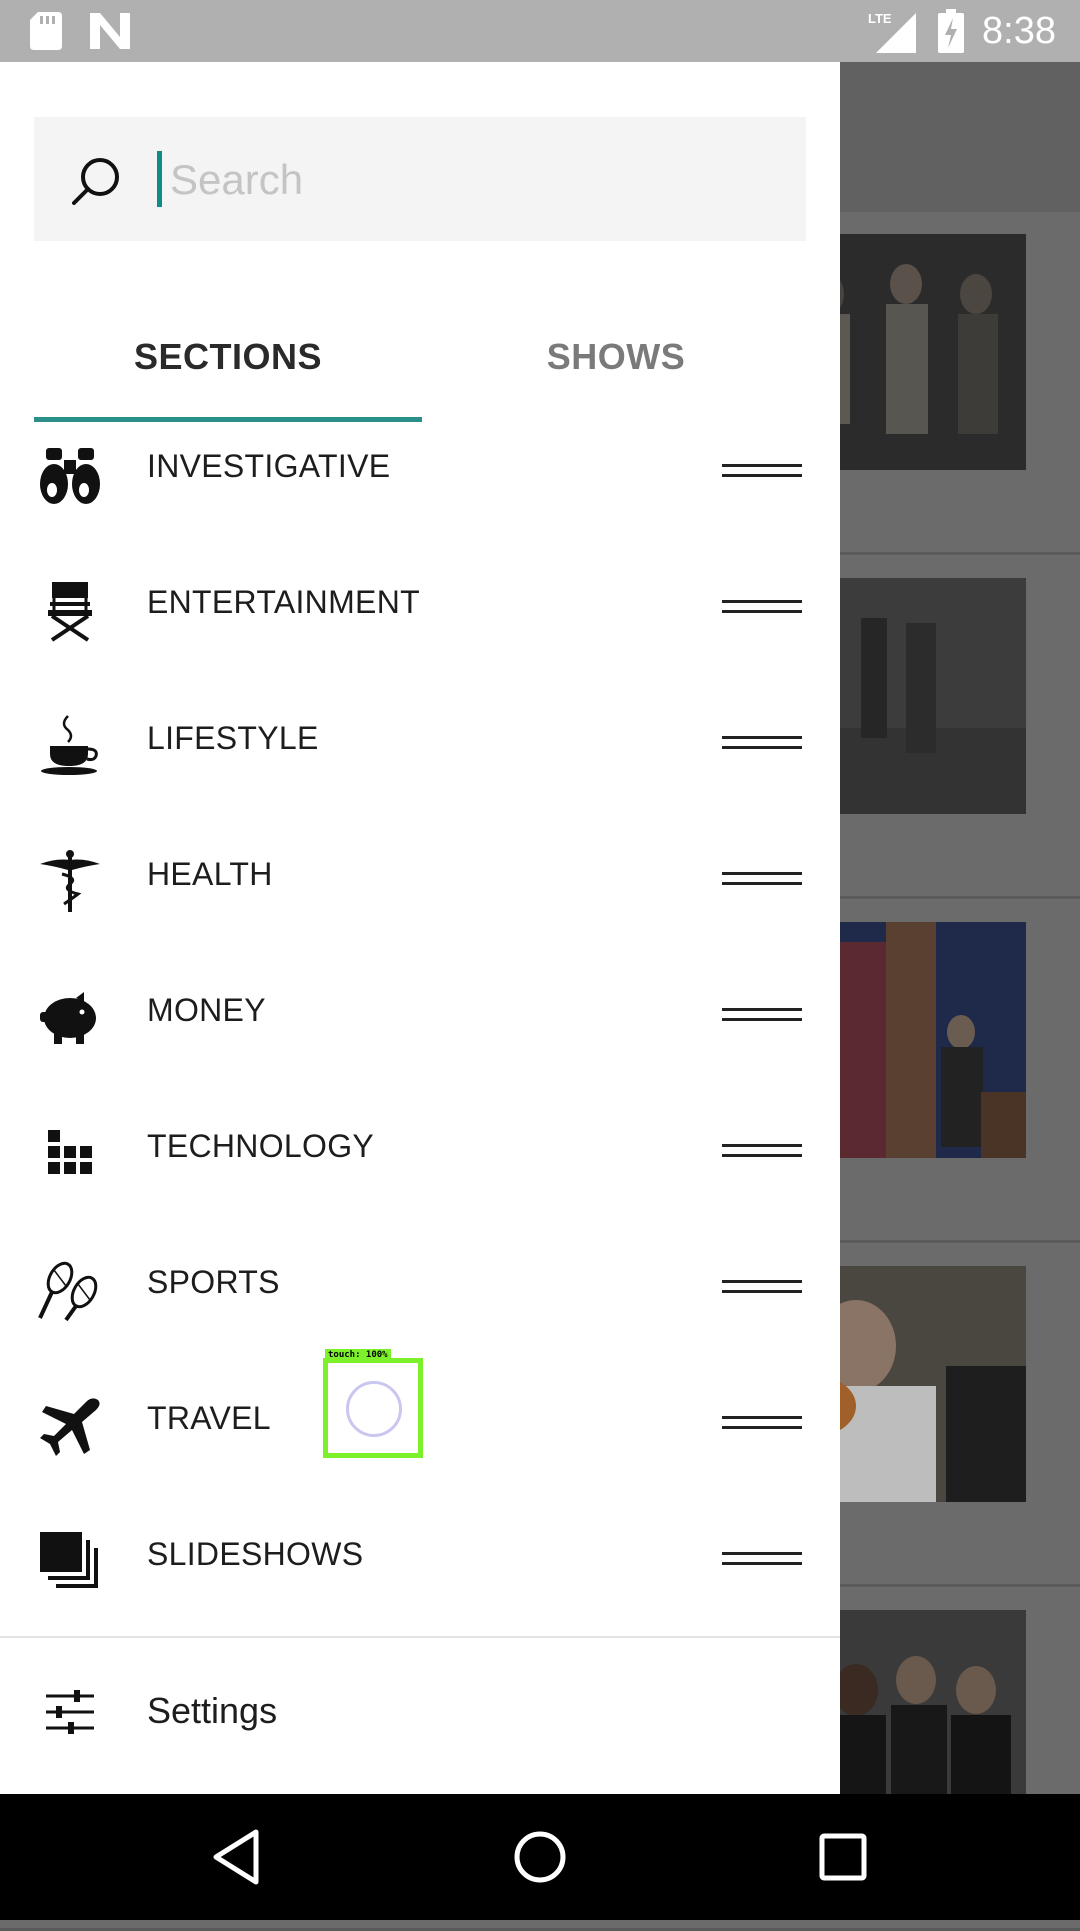 The image size is (1080, 1931). What do you see at coordinates (110, 31) in the screenshot?
I see `n-logo-icon` at bounding box center [110, 31].